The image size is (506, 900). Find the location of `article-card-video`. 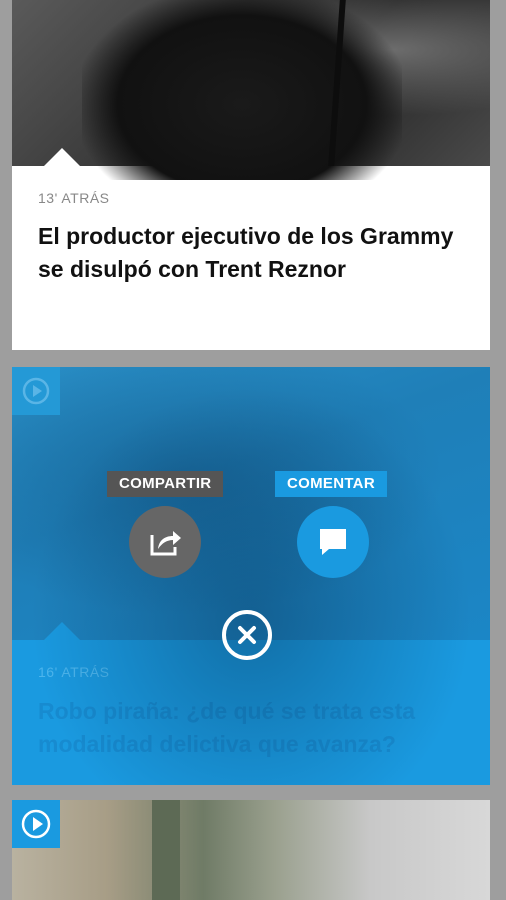

article-card-video is located at coordinates (251, 850).